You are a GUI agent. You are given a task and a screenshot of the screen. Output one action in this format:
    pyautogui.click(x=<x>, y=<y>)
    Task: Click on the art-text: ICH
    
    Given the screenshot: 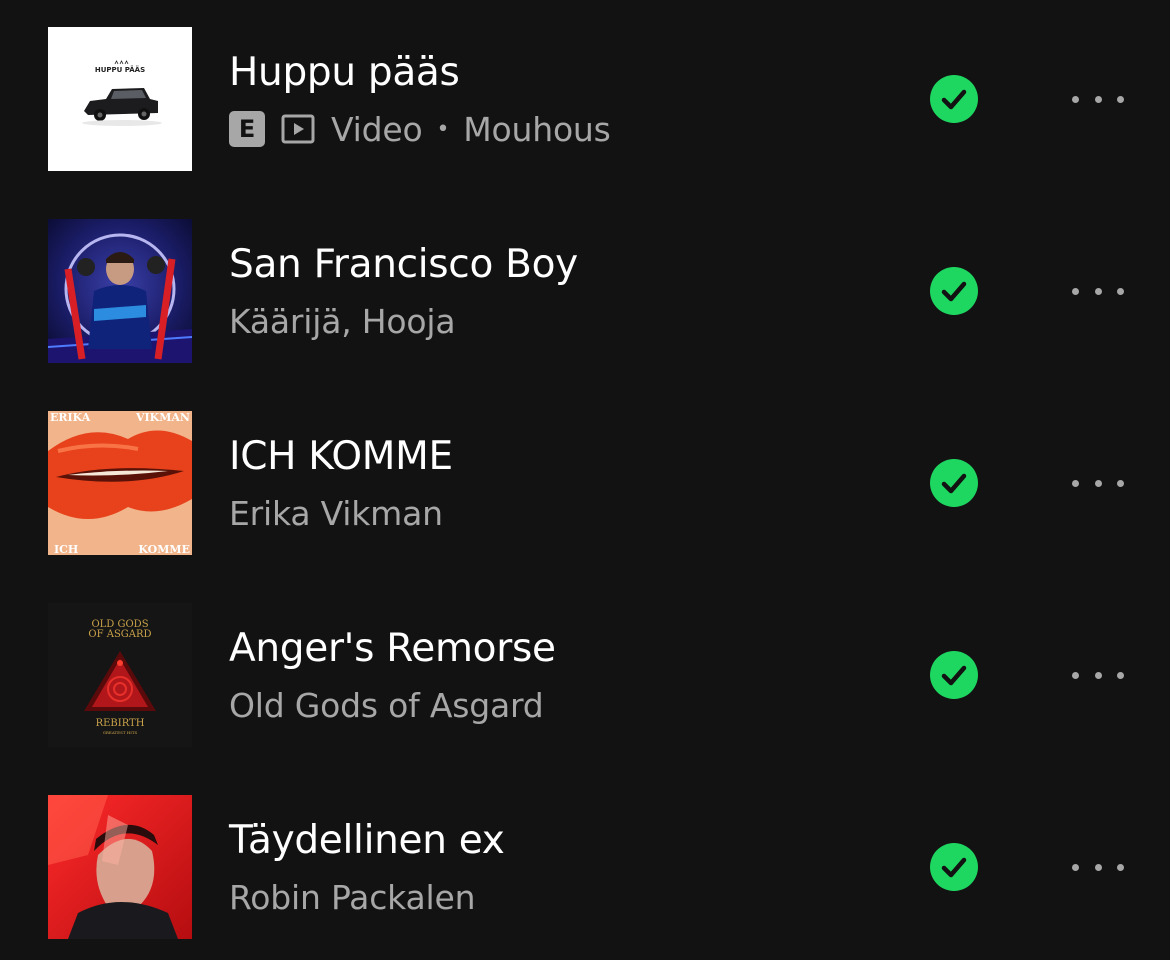 What is the action you would take?
    pyautogui.click(x=66, y=549)
    